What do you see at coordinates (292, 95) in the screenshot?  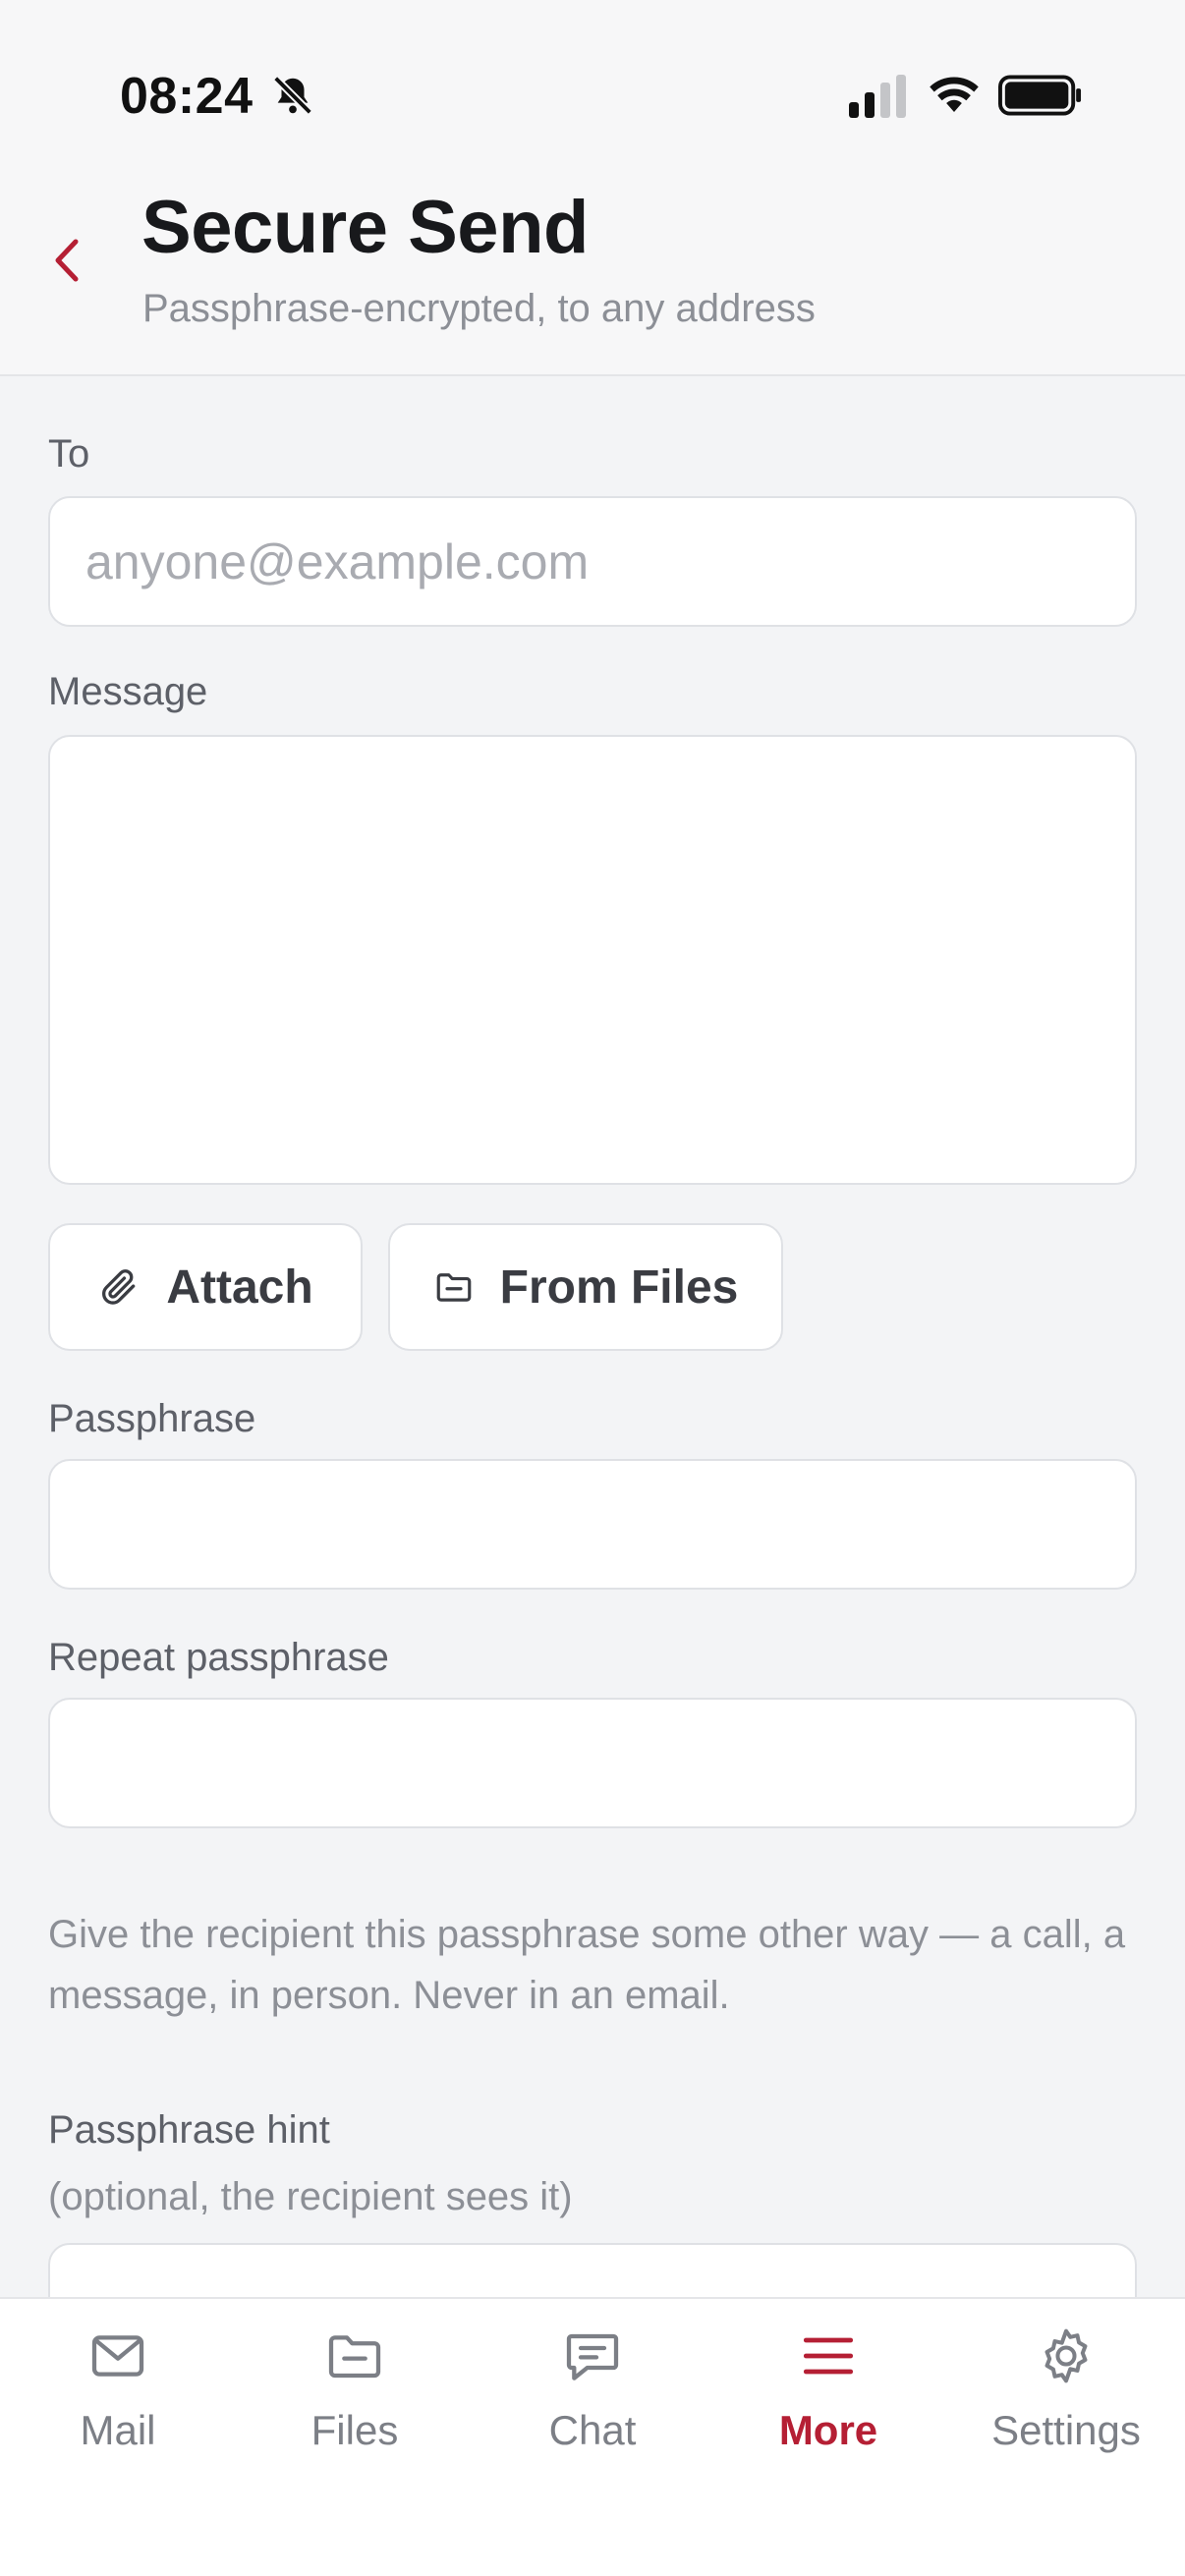 I see `silent-bell-icon` at bounding box center [292, 95].